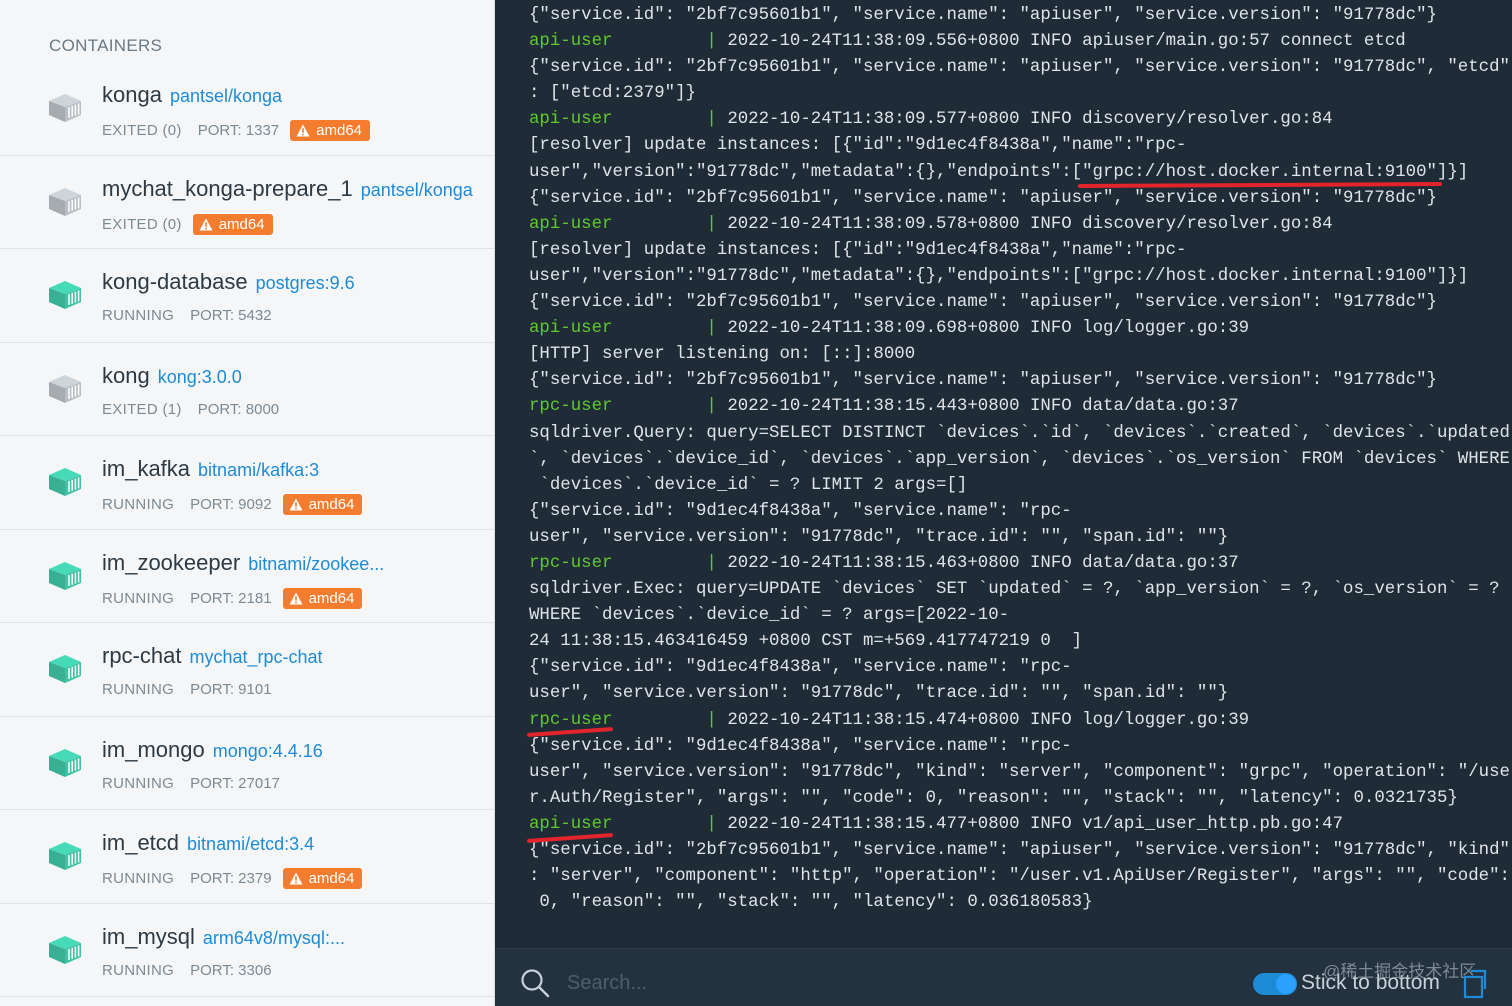 The image size is (1512, 1006). What do you see at coordinates (212, 750) in the screenshot?
I see `container-title-line: im_mongo mongo:4.4.16` at bounding box center [212, 750].